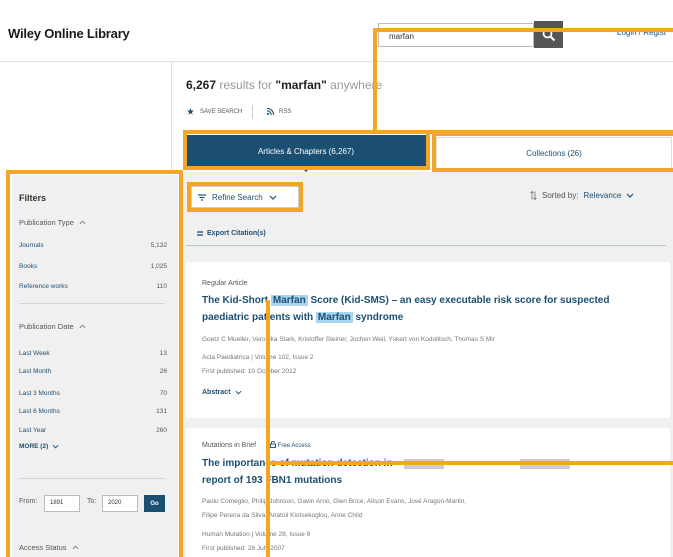  Describe the element at coordinates (120, 503) in the screenshot. I see `year-to-input: 2020` at that location.